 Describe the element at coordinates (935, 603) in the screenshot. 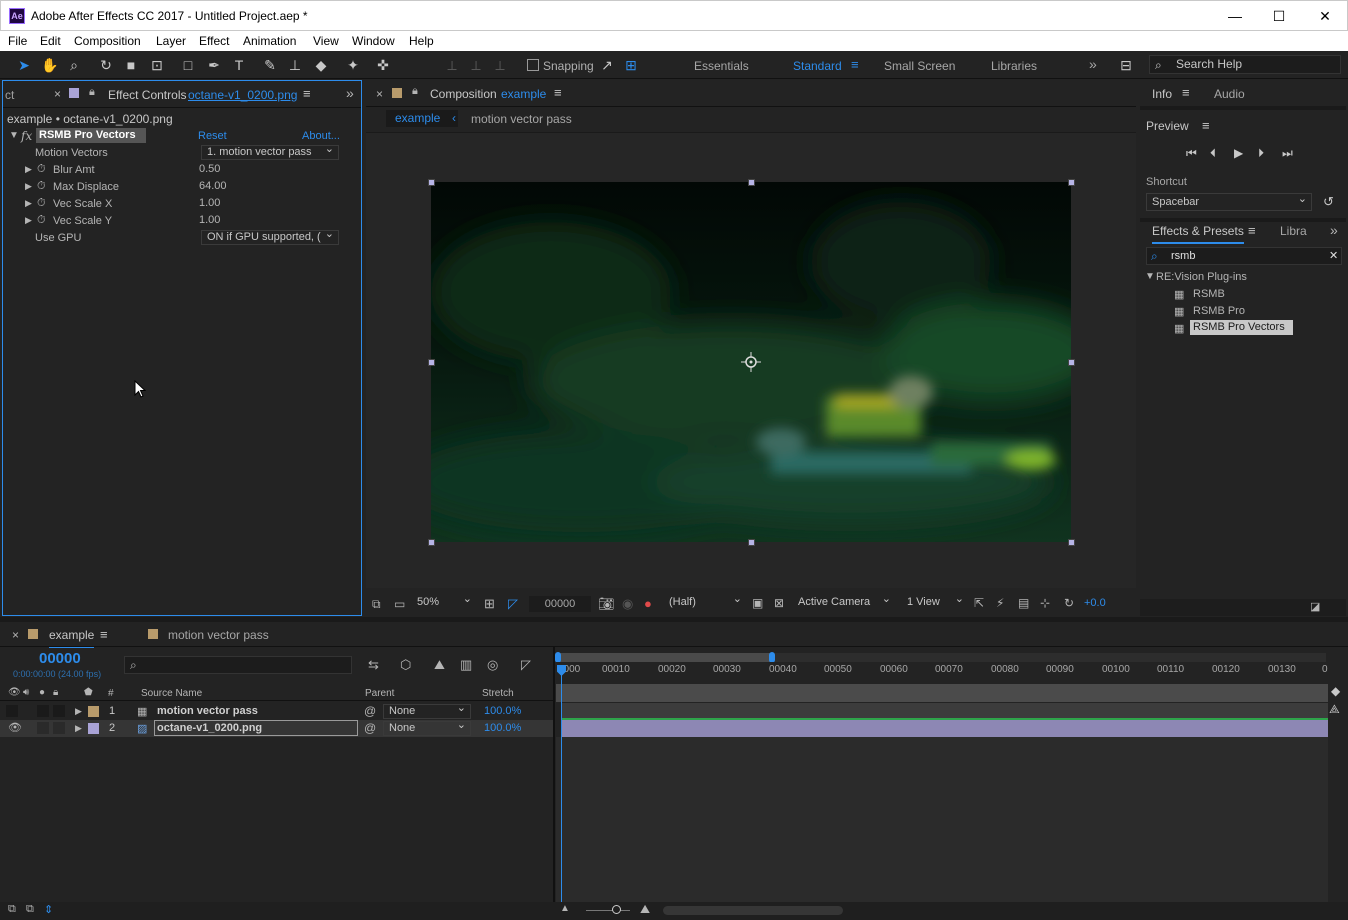

I see `view-layout-dropdown: 1 View` at that location.